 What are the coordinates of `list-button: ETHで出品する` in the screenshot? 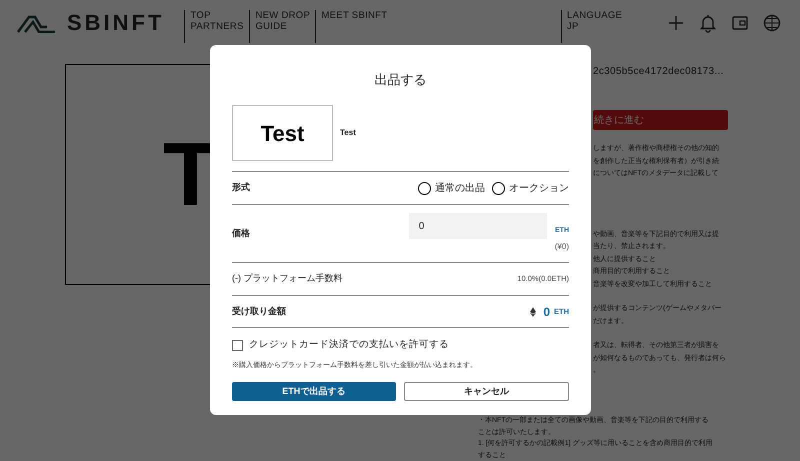 It's located at (314, 391).